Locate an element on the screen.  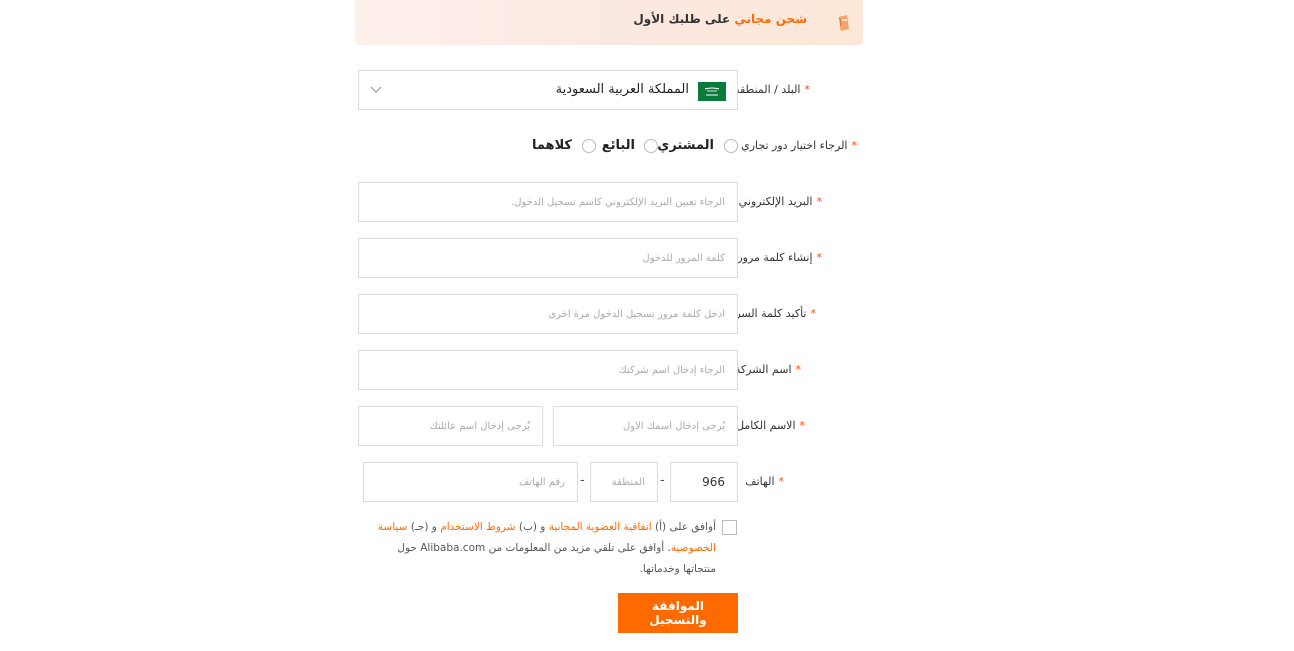
membership-agreement-link: اتفاقية العضوية المجانية is located at coordinates (600, 527).